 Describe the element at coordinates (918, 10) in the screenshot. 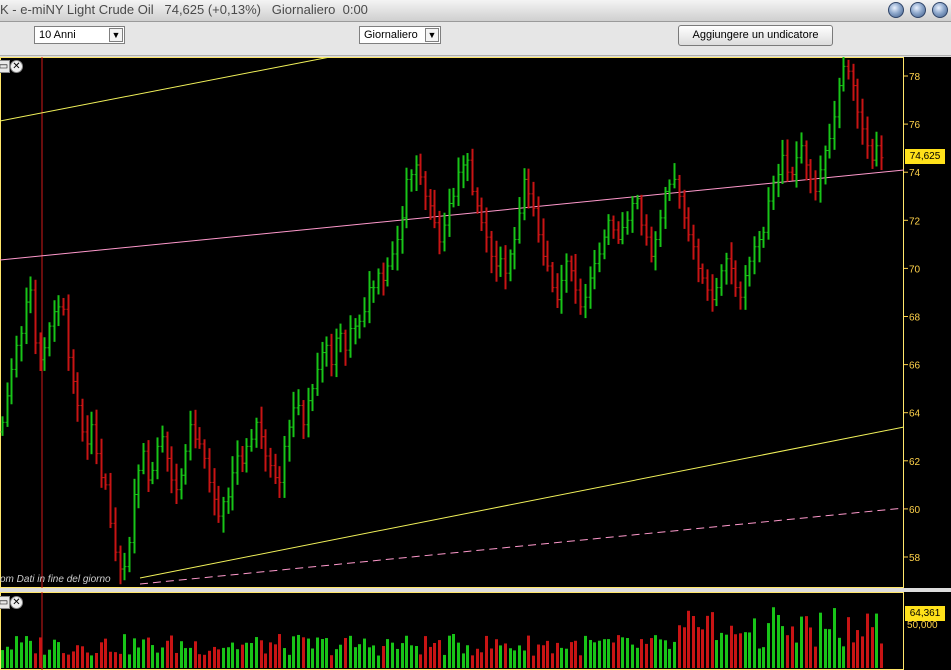

I see `maximize-button` at that location.